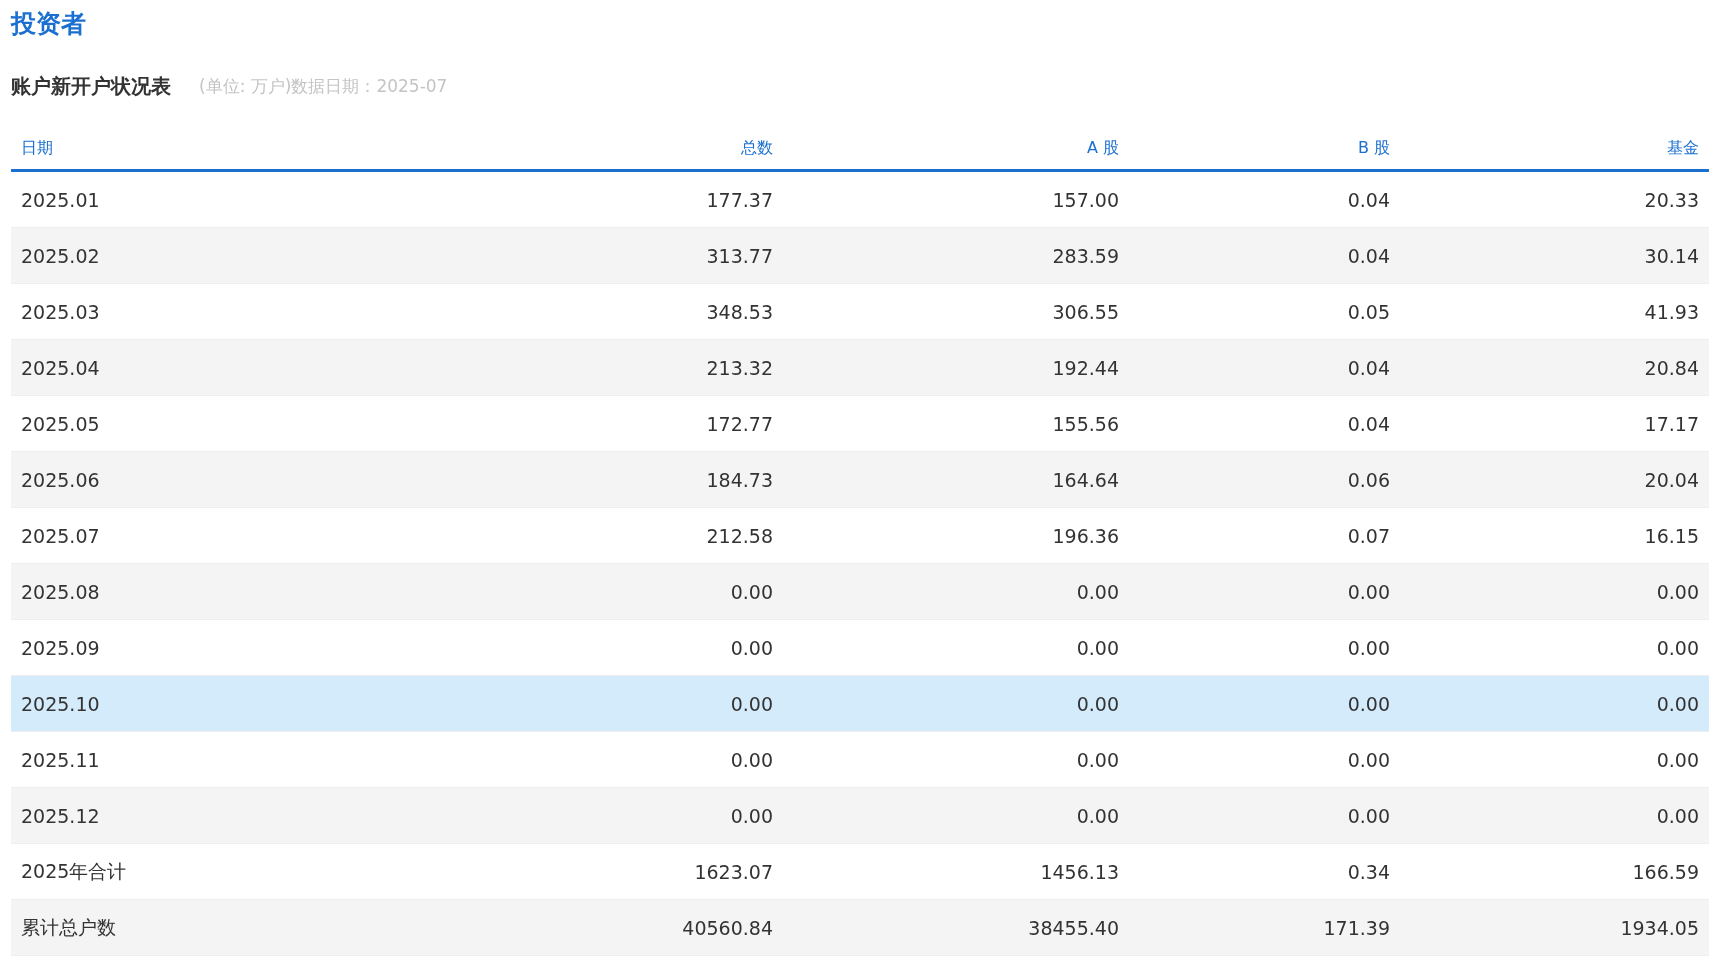 The width and height of the screenshot is (1728, 970). I want to click on column-header: B 股, so click(1373, 147).